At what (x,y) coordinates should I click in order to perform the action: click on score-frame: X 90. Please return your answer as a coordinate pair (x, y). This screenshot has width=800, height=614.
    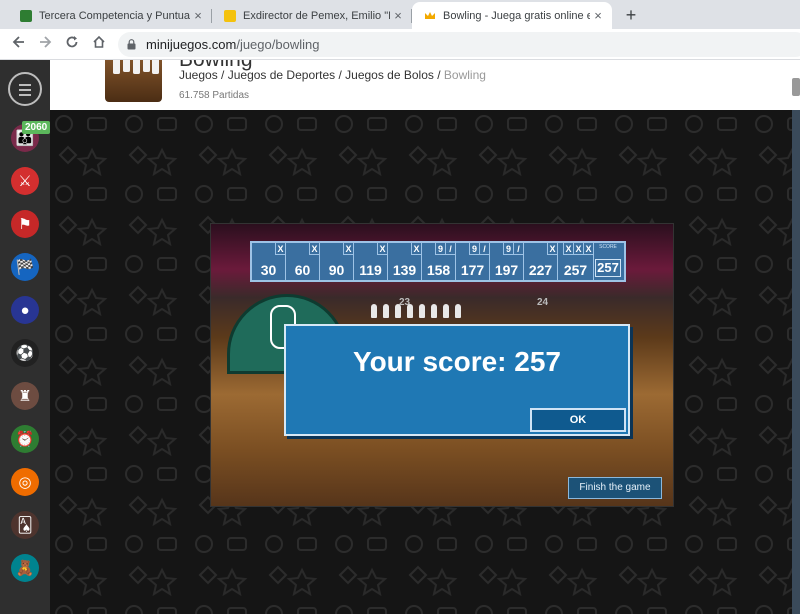
    Looking at the image, I should click on (337, 261).